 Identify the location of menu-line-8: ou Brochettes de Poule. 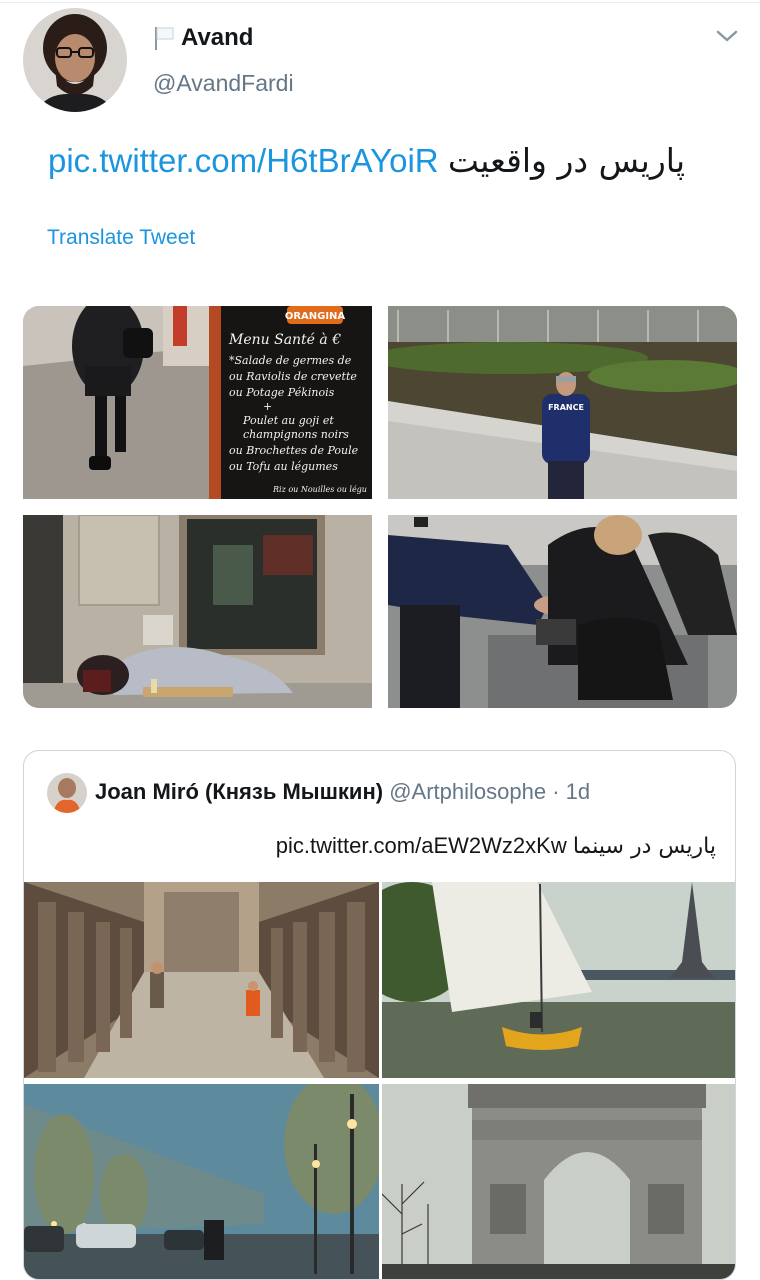
(294, 450).